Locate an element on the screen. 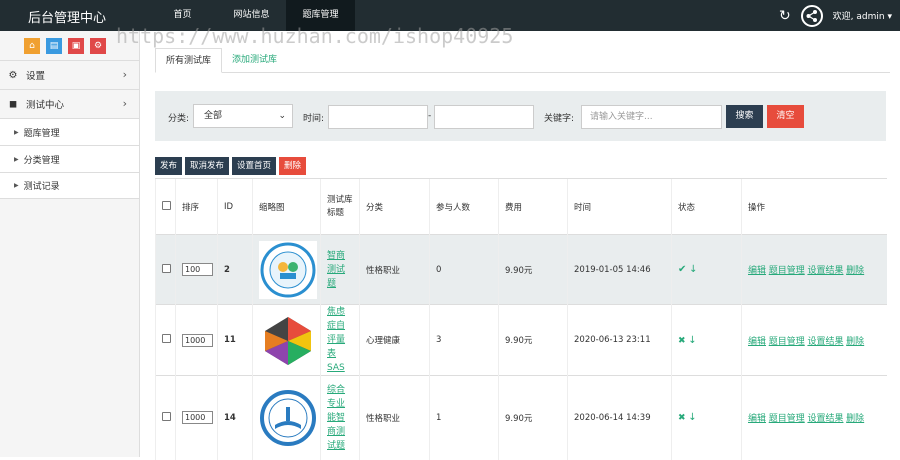 This screenshot has height=460, width=900. column-header: 缩略图 is located at coordinates (286, 206).